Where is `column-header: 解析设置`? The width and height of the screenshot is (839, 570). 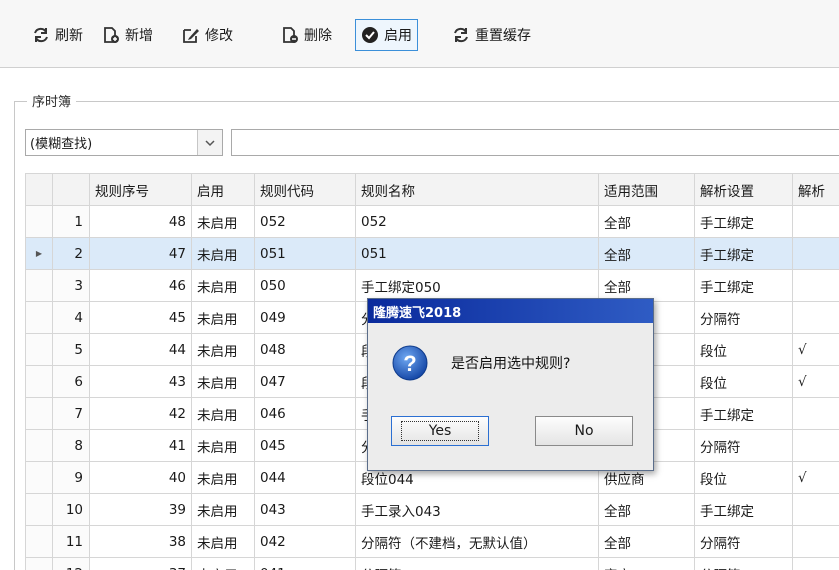
column-header: 解析设置 is located at coordinates (743, 189).